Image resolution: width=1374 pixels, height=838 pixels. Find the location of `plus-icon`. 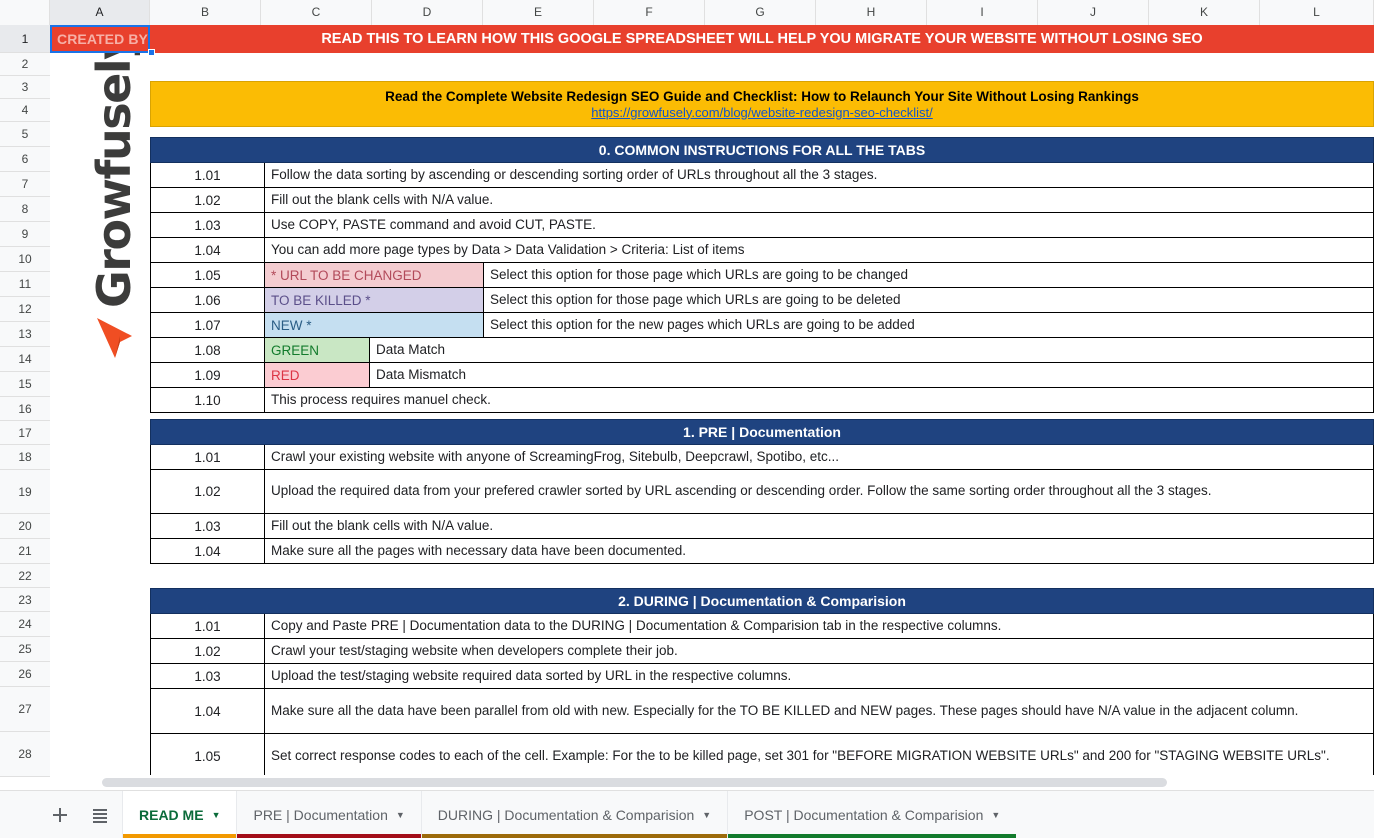

plus-icon is located at coordinates (60, 814).